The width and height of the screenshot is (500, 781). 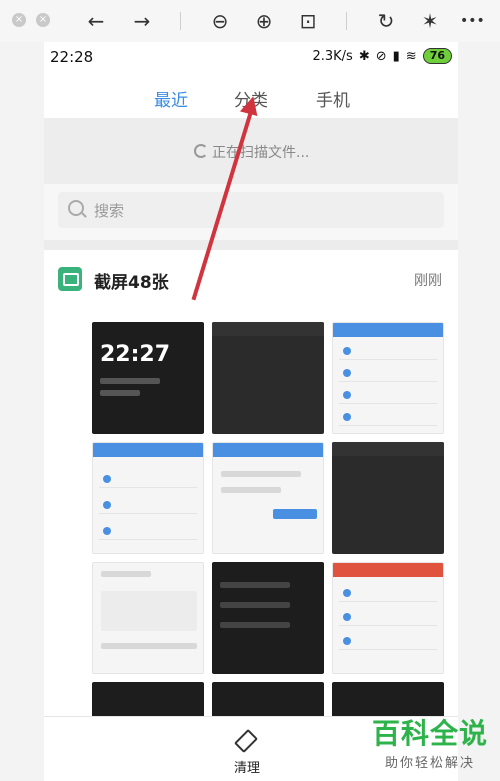 What do you see at coordinates (148, 498) in the screenshot?
I see `thumbnail-wps-dialog` at bounding box center [148, 498].